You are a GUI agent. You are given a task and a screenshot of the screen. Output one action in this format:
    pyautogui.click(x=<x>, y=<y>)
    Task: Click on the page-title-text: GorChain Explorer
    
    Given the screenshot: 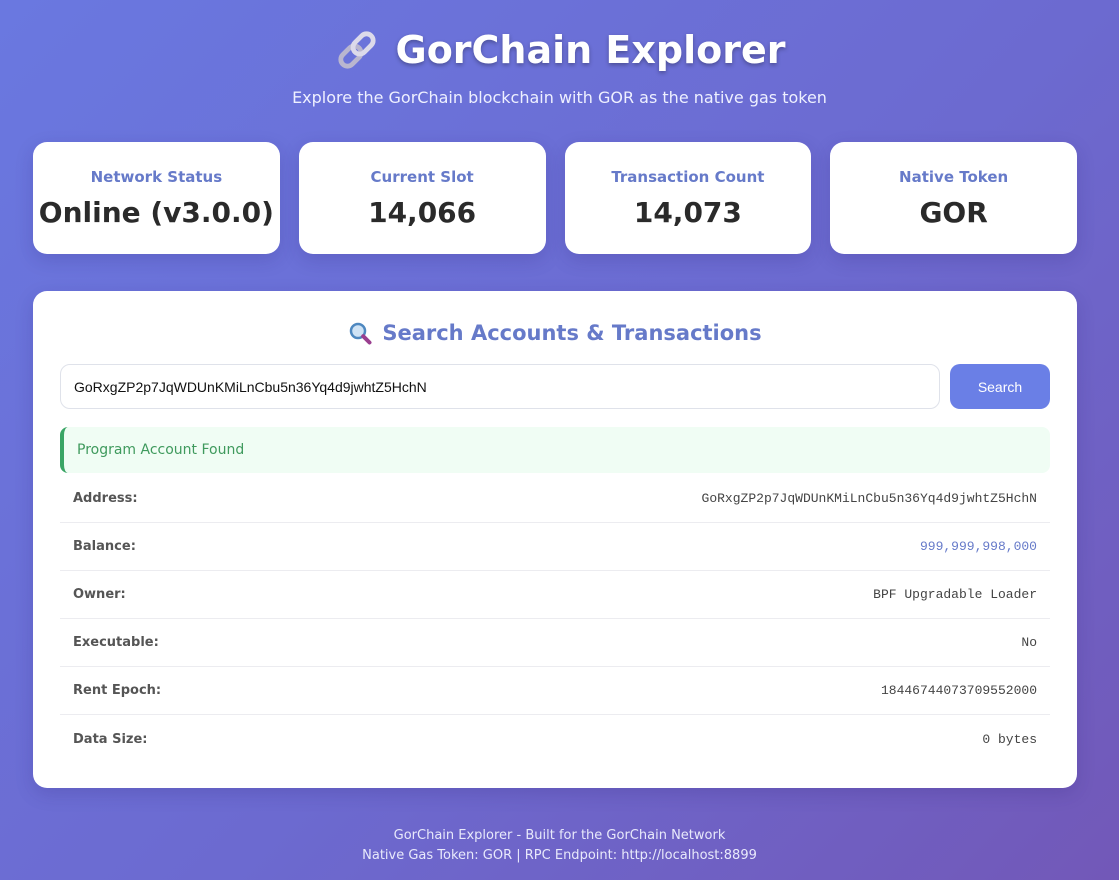 What is the action you would take?
    pyautogui.click(x=590, y=50)
    